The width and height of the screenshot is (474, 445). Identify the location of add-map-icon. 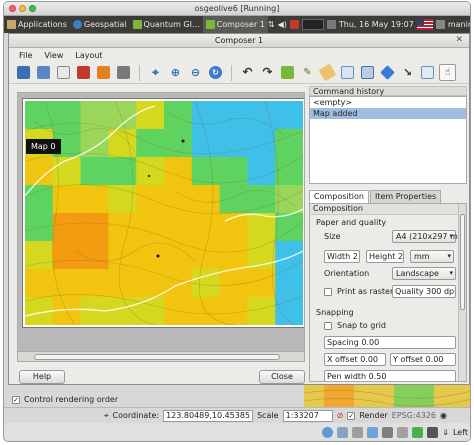
(287, 72).